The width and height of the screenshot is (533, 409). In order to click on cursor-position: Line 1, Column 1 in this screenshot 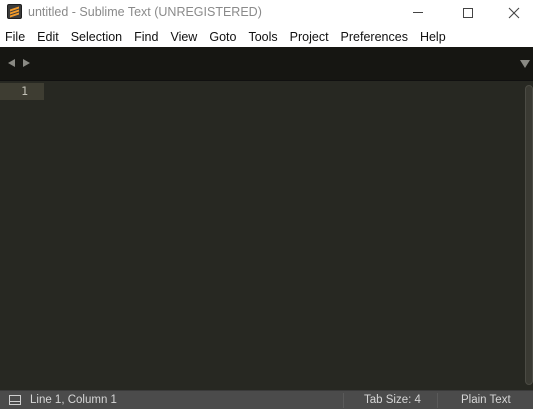, I will do `click(73, 400)`.